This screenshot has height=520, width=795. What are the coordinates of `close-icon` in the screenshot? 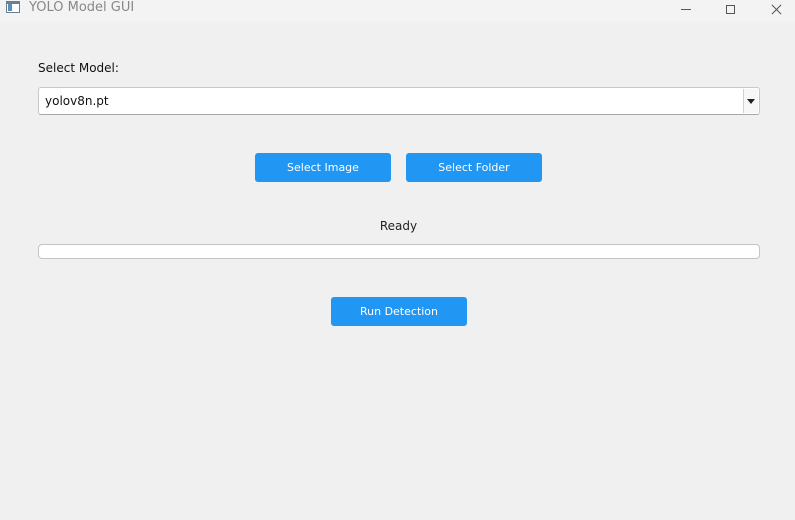 It's located at (776, 9).